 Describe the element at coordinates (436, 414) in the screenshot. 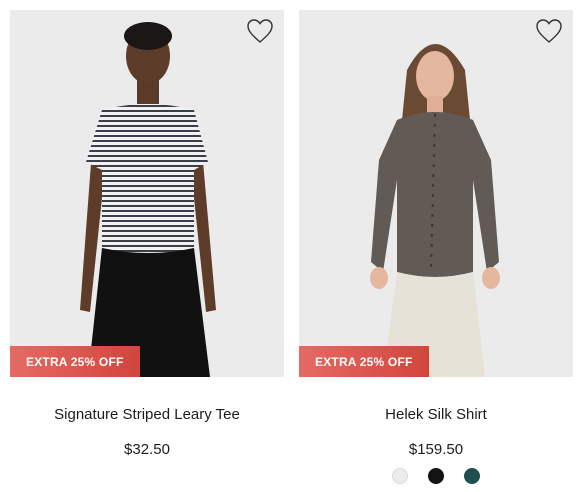

I see `product-name: Helek Silk Shirt` at that location.